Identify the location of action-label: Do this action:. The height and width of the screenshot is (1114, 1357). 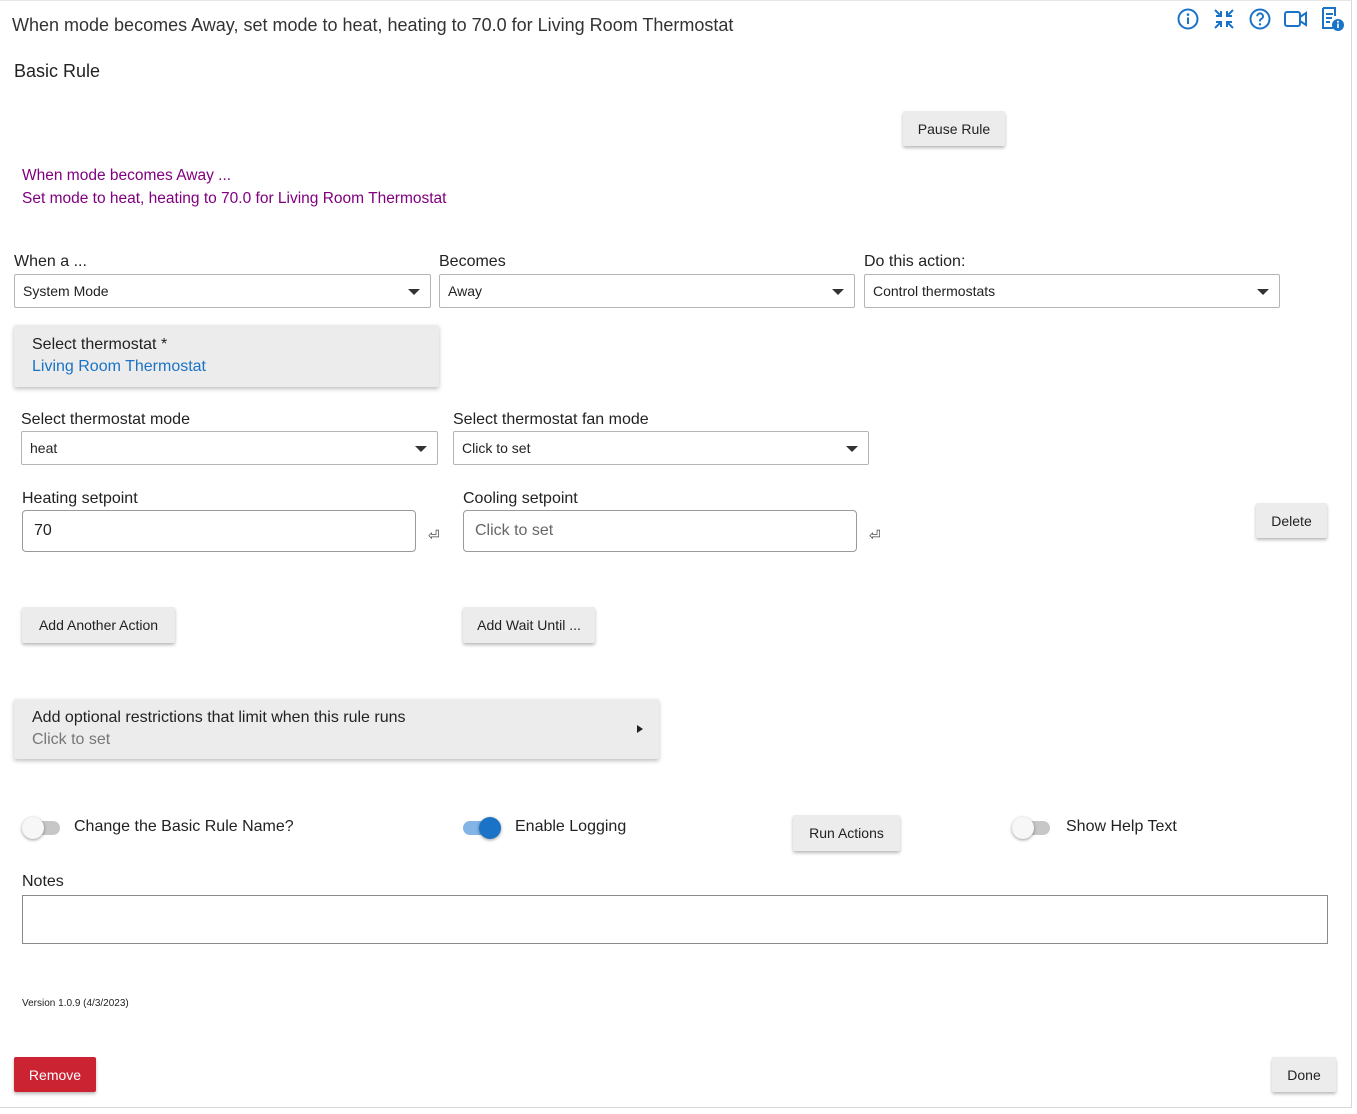
(915, 261).